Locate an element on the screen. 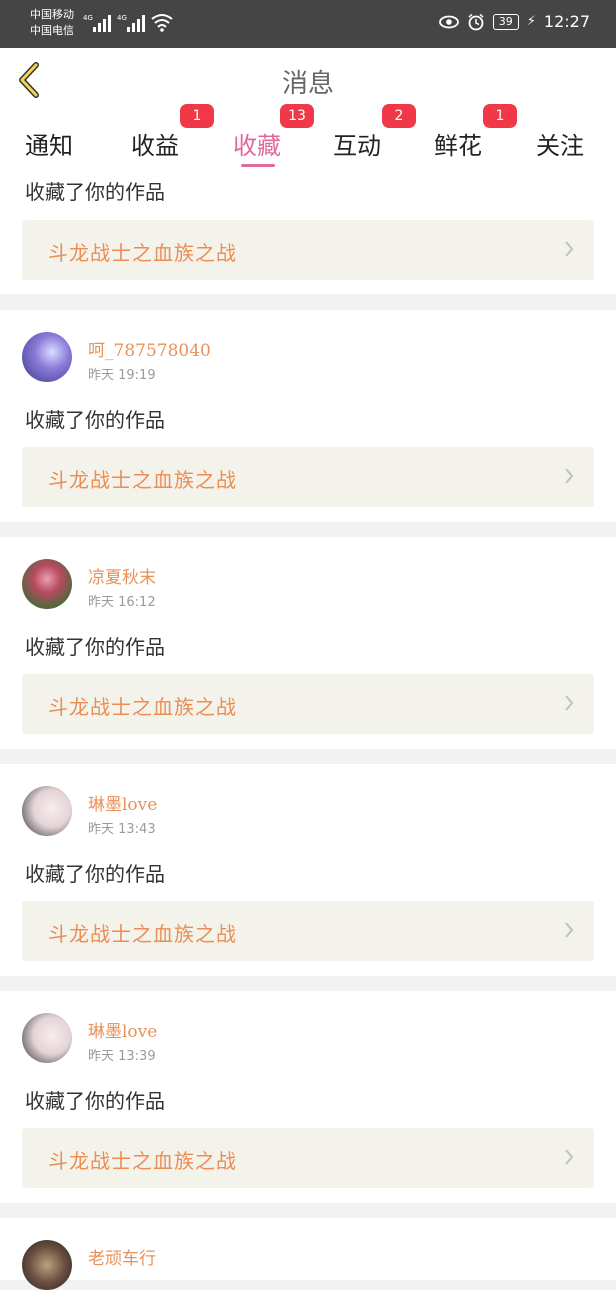 The height and width of the screenshot is (1290, 616). charging-icon: ⚡ is located at coordinates (531, 21).